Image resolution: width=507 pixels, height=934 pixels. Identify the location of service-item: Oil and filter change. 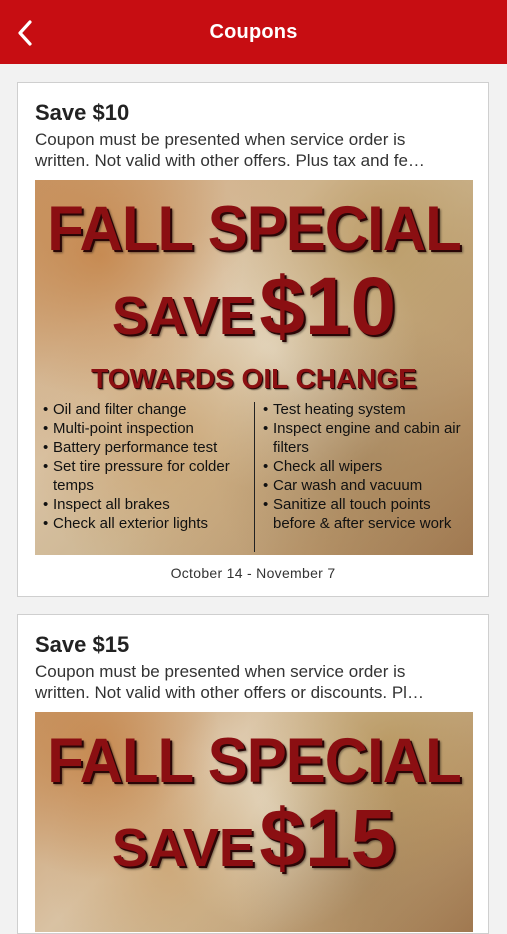
(145, 409).